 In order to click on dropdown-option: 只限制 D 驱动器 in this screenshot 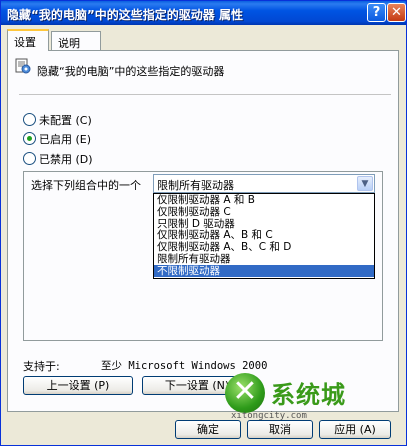, I will do `click(264, 224)`.